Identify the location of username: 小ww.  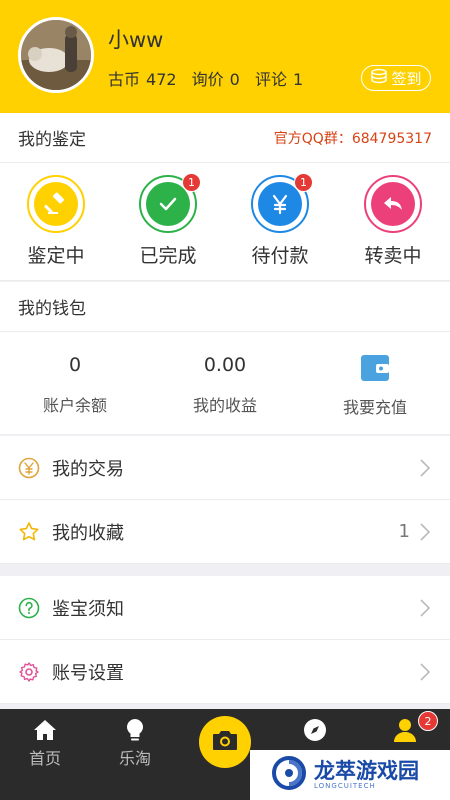
(136, 40).